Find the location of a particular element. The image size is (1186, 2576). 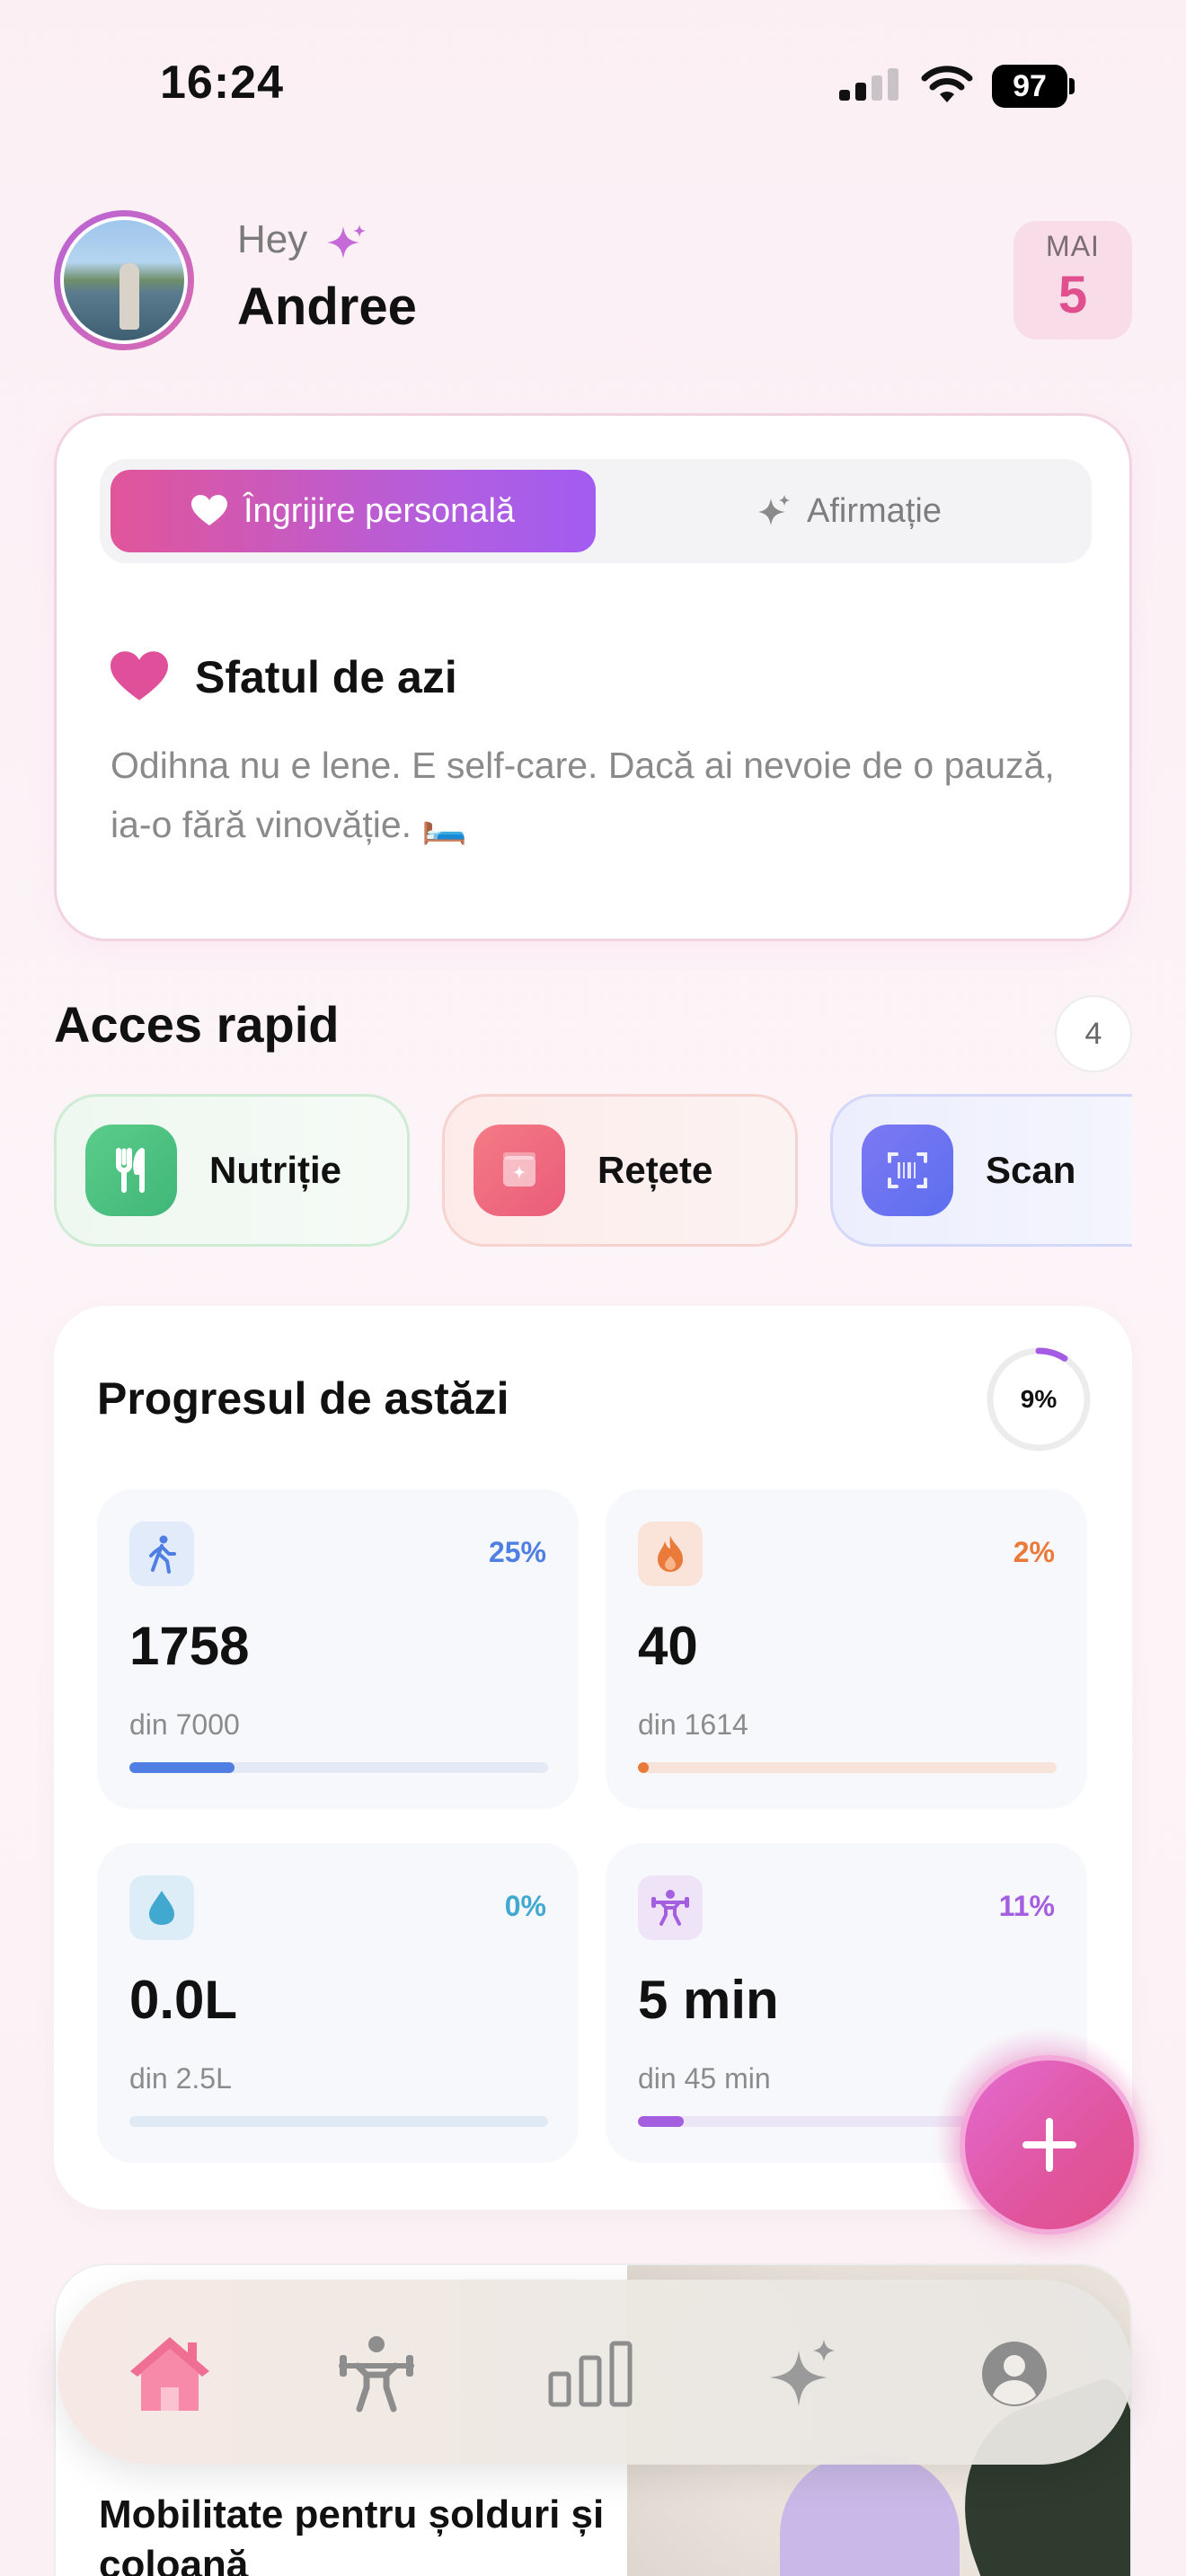

nav-stats is located at coordinates (590, 2374).